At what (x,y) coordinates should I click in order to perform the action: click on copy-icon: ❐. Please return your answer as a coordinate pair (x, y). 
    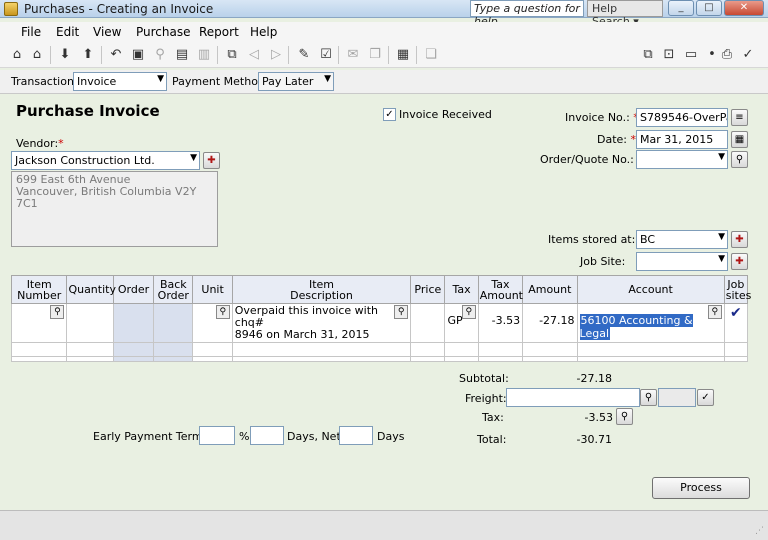
    Looking at the image, I should click on (375, 55).